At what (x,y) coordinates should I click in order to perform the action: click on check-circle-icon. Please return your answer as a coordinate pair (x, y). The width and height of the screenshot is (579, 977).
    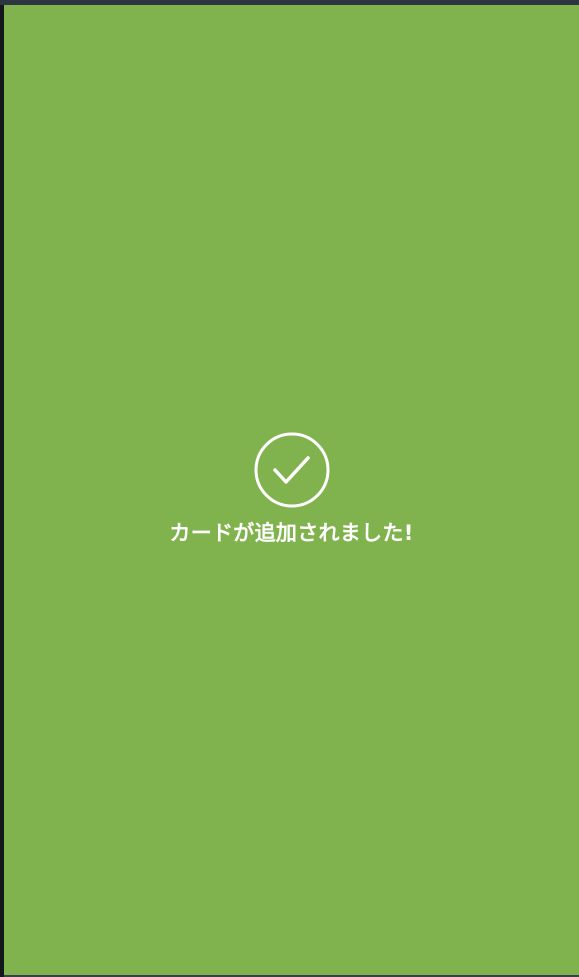
    Looking at the image, I should click on (291, 470).